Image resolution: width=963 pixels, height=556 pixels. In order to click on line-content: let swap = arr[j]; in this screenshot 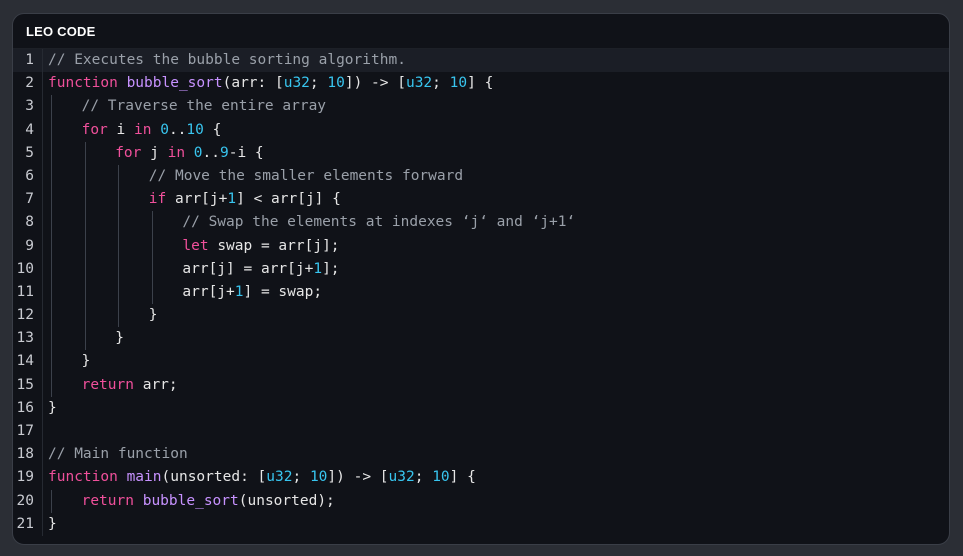, I will do `click(260, 246)`.